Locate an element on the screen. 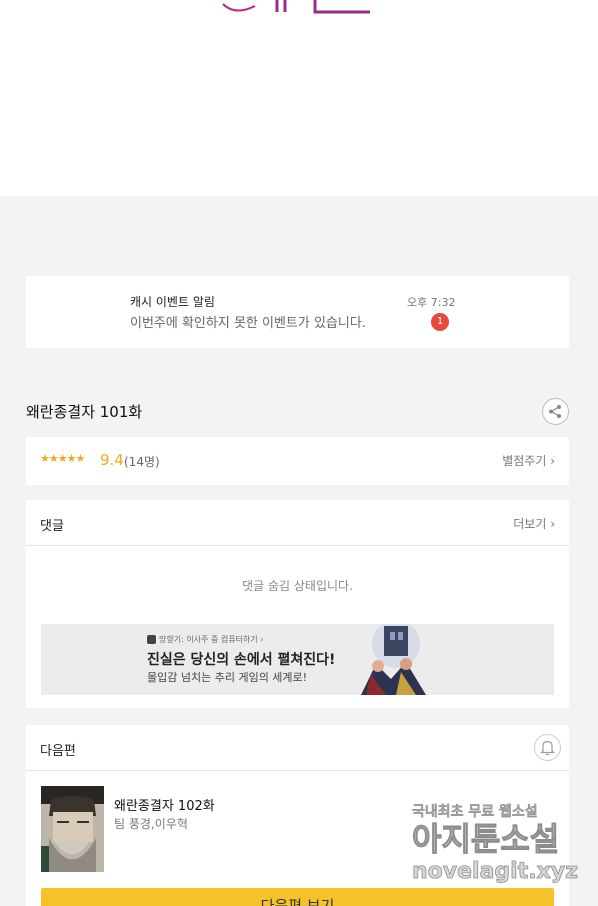  share-button is located at coordinates (555, 411).